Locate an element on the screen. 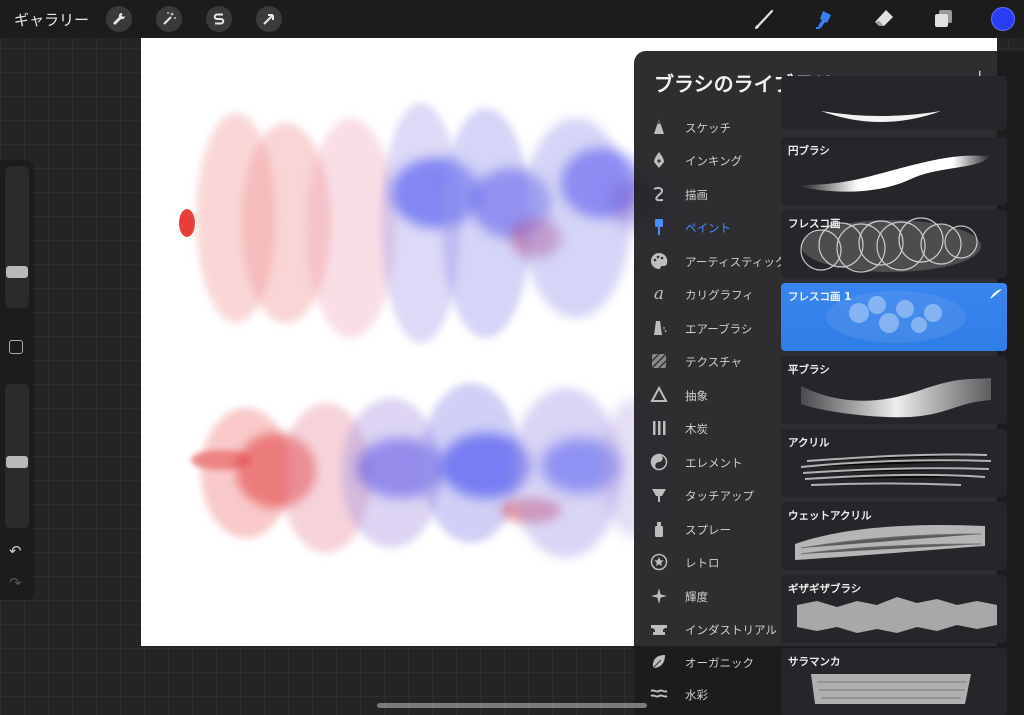 Image resolution: width=1024 pixels, height=715 pixels. brush-item is located at coordinates (894, 103).